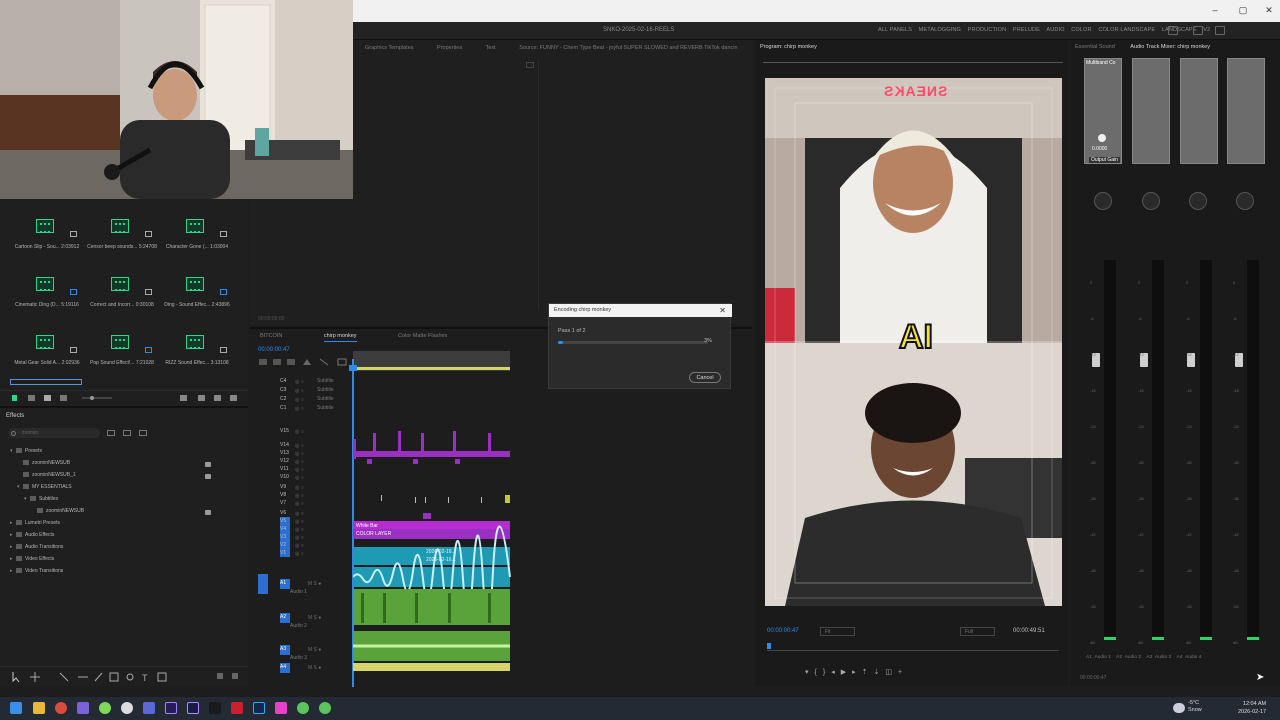 The image size is (1280, 720). I want to click on tab-bitcoin: BITCOIN, so click(271, 336).